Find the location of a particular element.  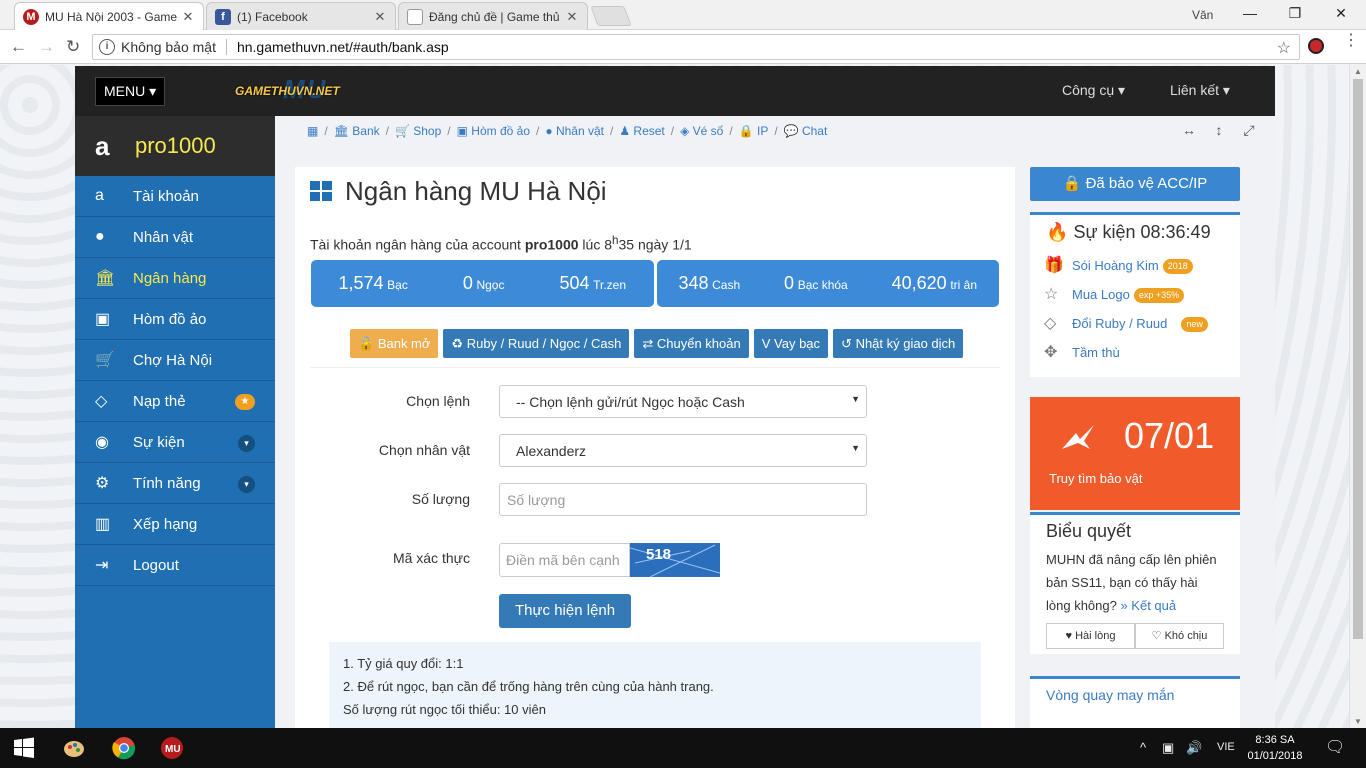

browser-tab: f (1) Facebook ✕ is located at coordinates (301, 16).